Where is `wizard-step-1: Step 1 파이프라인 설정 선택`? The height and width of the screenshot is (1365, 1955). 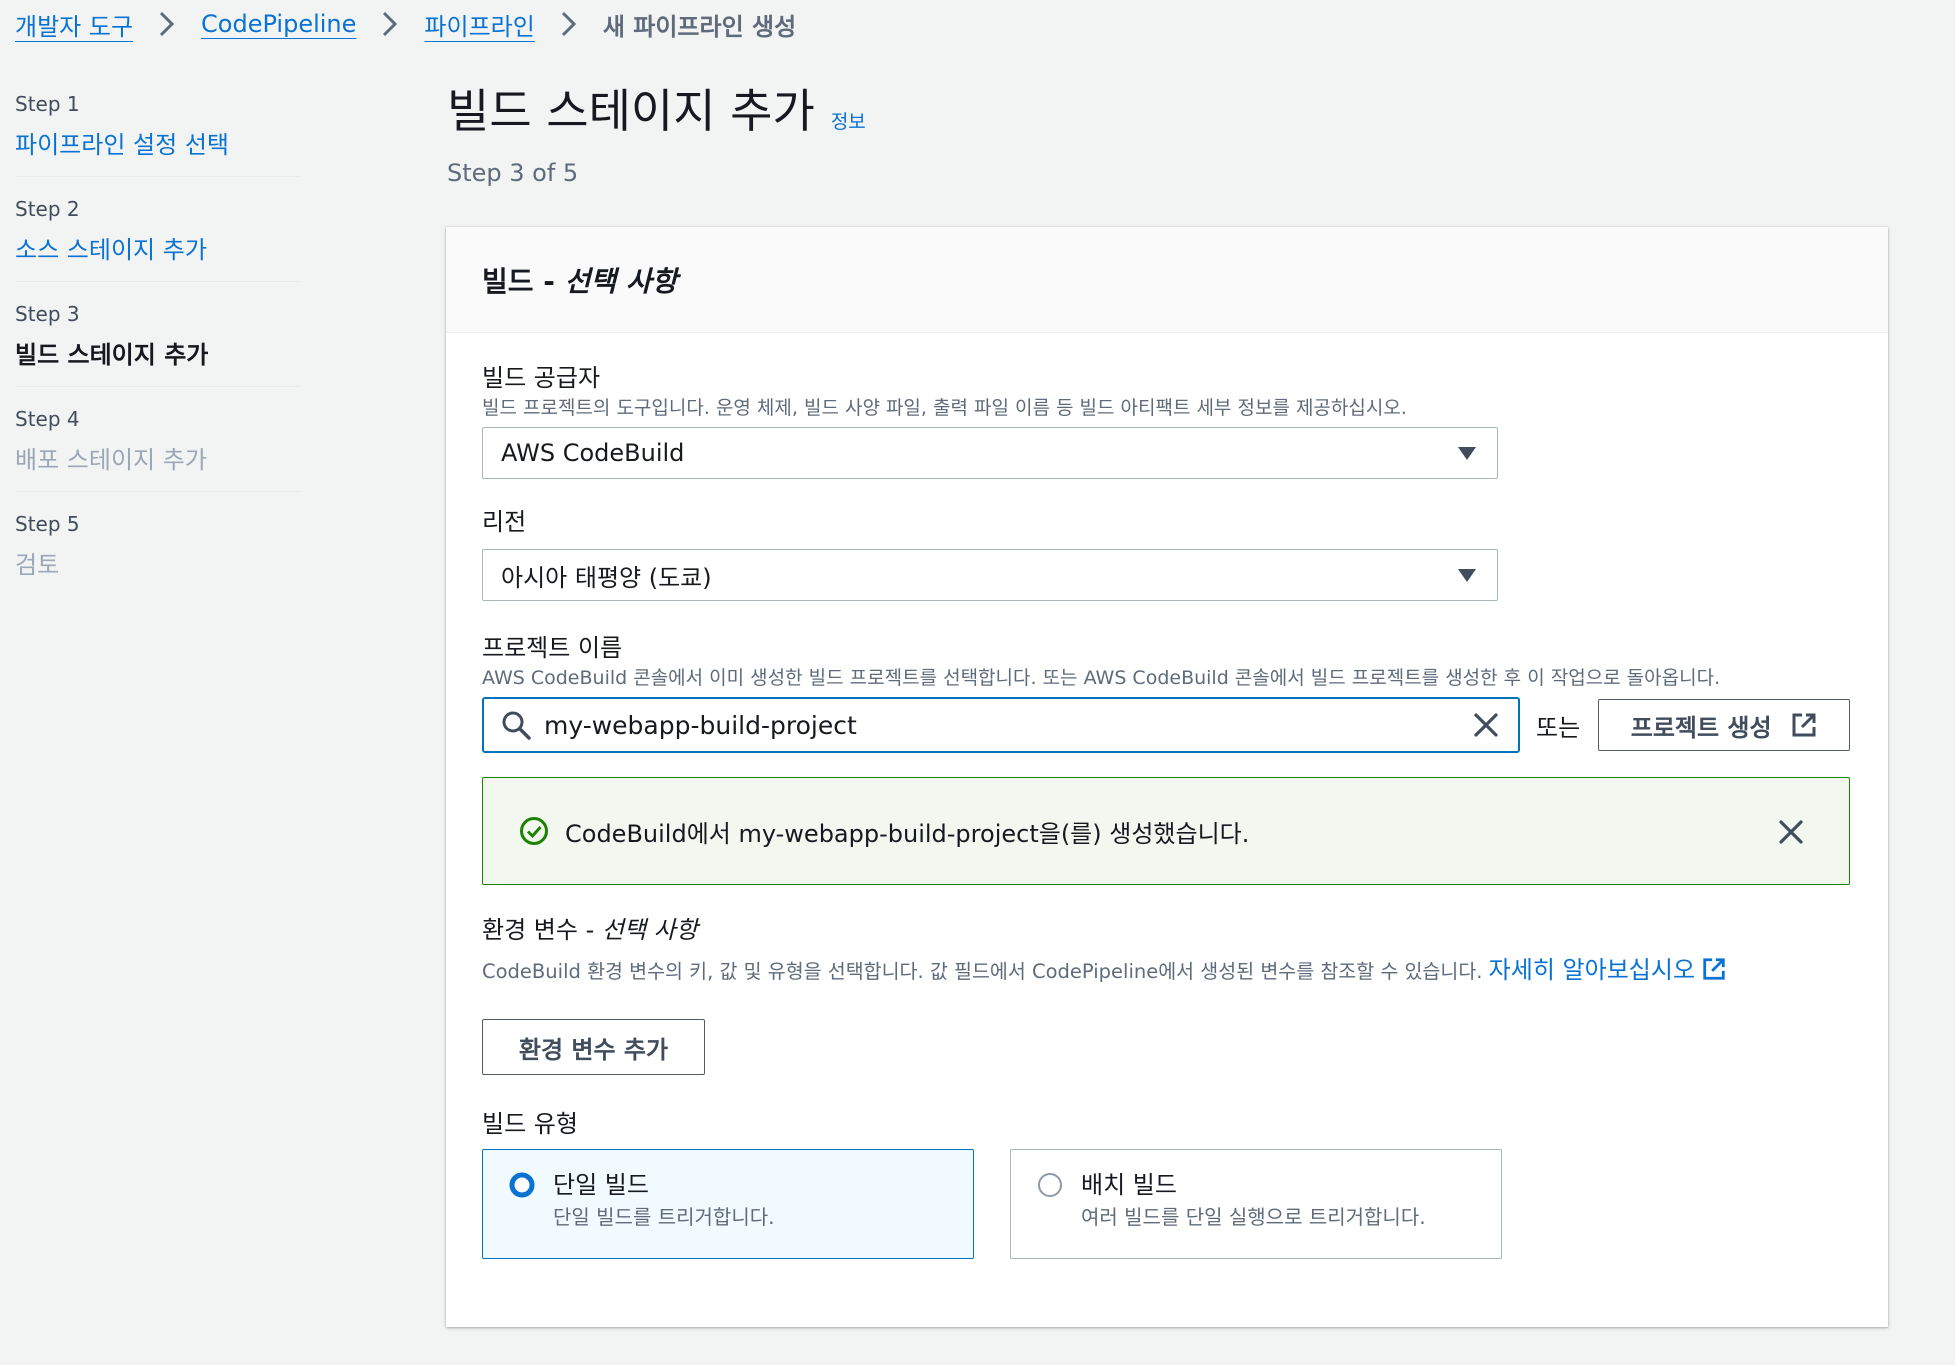
wizard-step-1: Step 1 파이프라인 설정 선택 is located at coordinates (158, 133).